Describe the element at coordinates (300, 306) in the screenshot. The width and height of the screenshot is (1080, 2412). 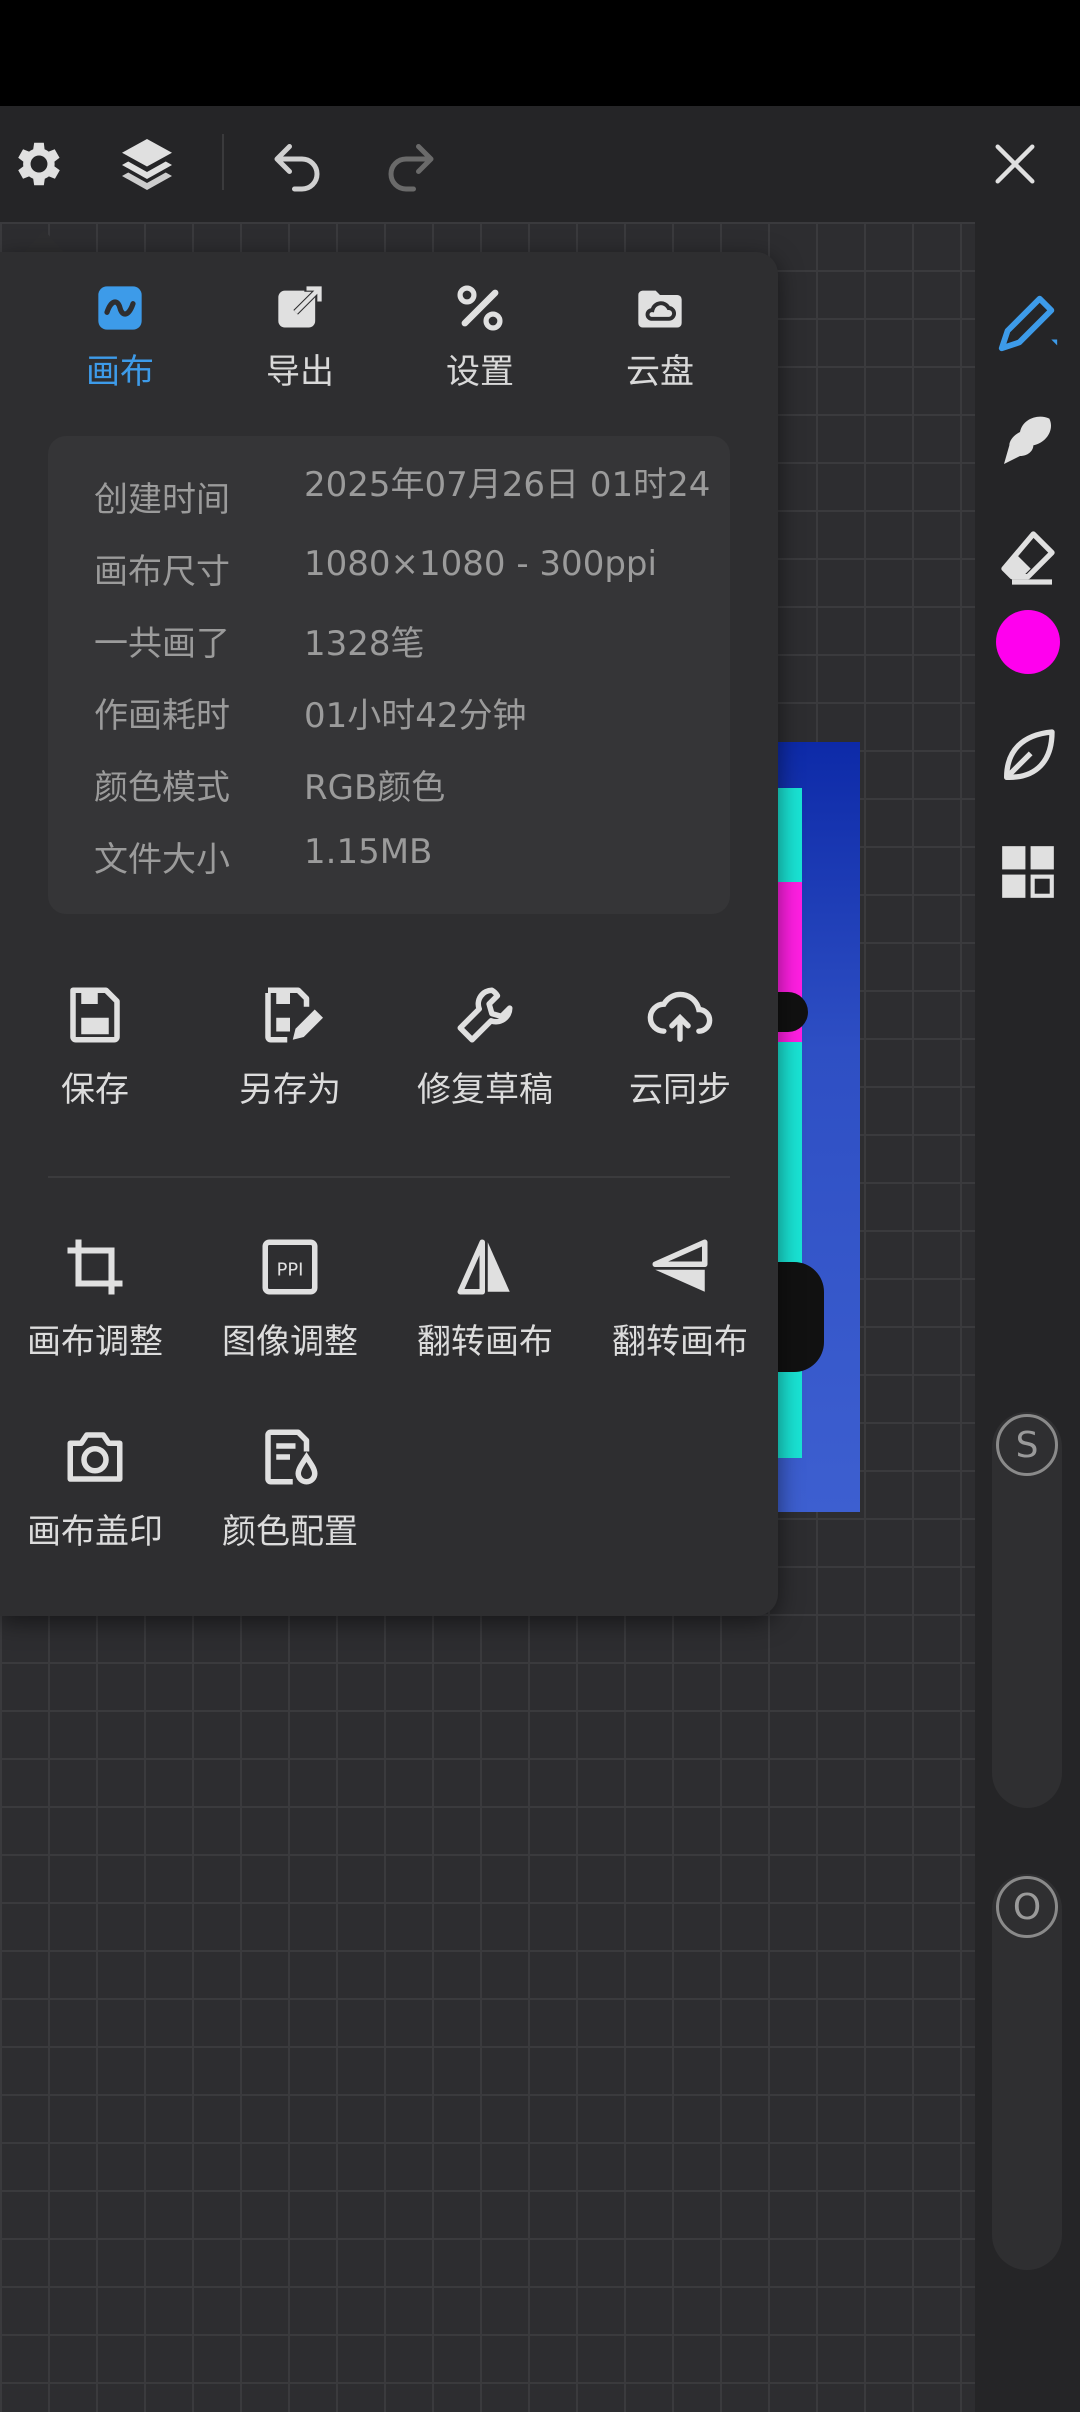
I see `export-icon` at that location.